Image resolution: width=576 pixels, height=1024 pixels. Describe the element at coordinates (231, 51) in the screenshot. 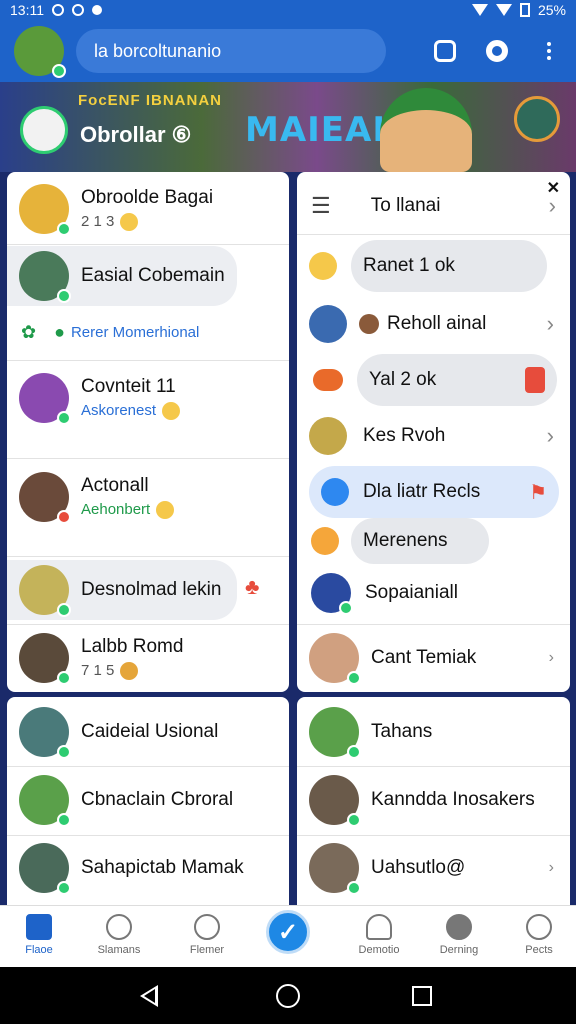

I see `search-bar: la borcoltunanio` at that location.